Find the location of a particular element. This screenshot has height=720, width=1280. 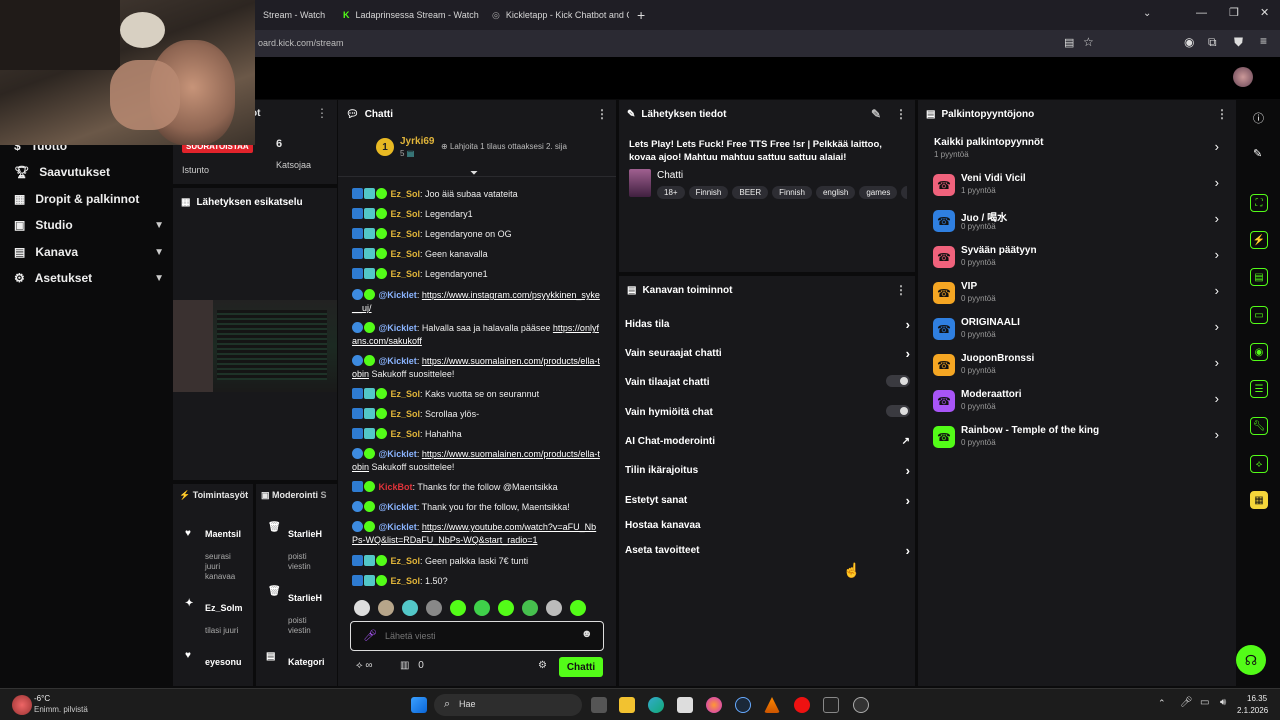

reward-item: ☎ Veni Vidi Vicil 1 pyyntöä › is located at coordinates (1078, 187).